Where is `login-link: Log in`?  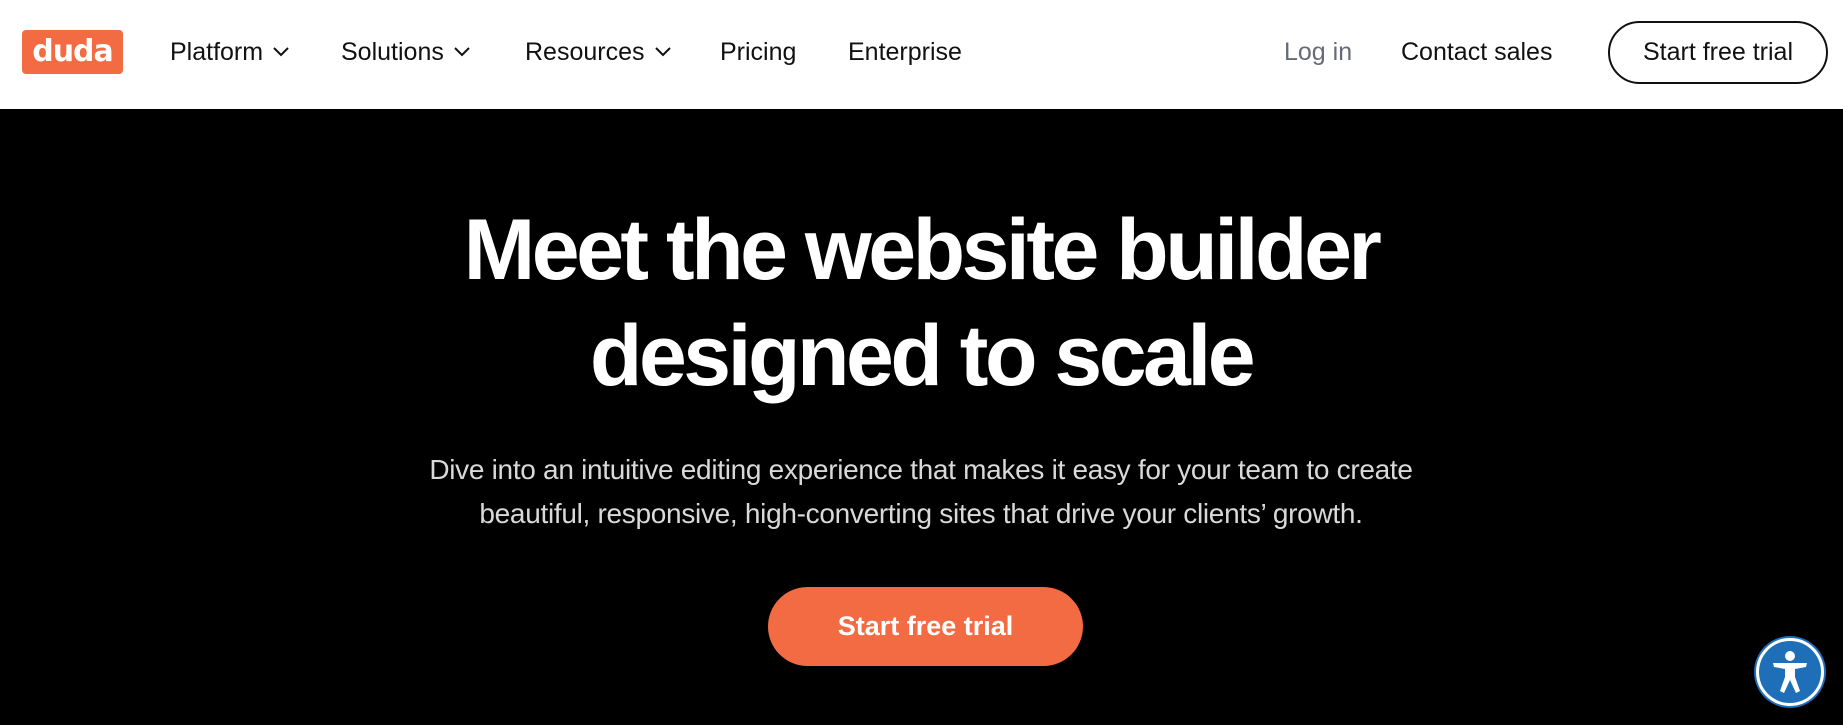
login-link: Log in is located at coordinates (1318, 52).